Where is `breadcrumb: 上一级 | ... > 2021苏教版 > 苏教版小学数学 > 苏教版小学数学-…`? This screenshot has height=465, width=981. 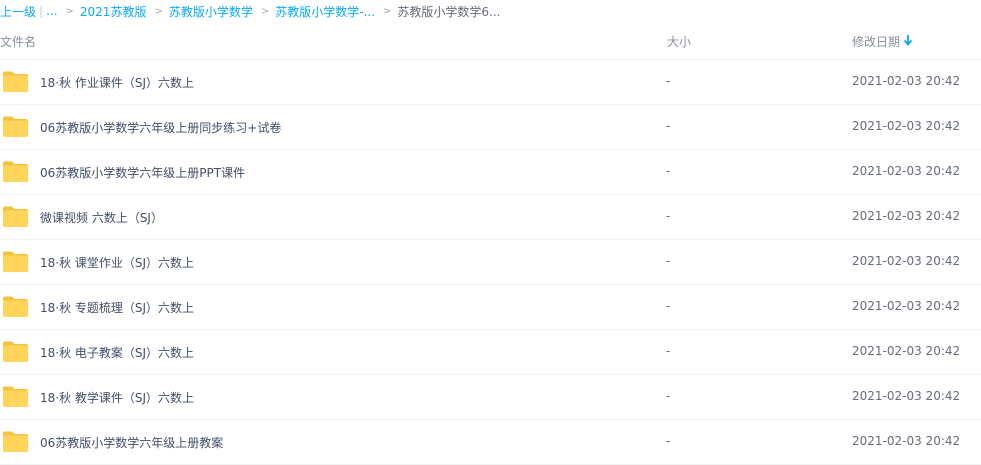
breadcrumb: 上一级 | ... > 2021苏教版 > 苏教版小学数学 > 苏教版小学数学-… is located at coordinates (490, 11).